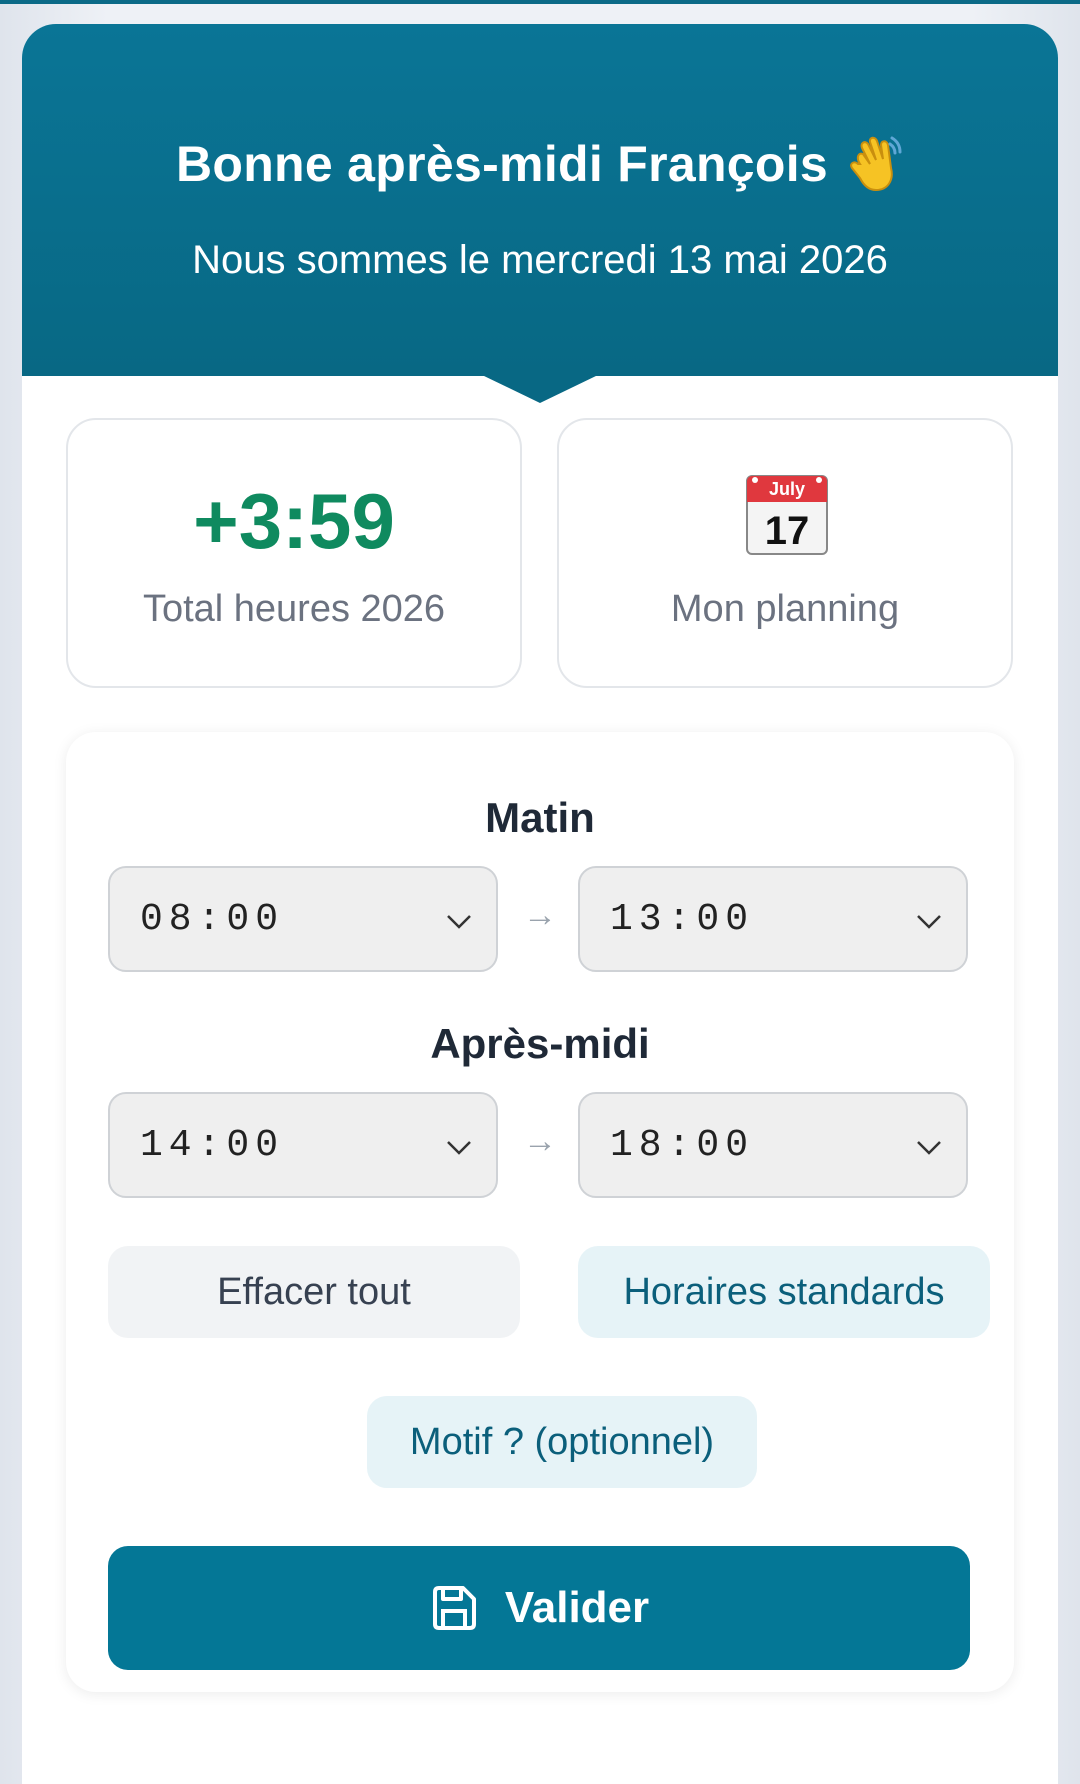 The height and width of the screenshot is (1784, 1080). I want to click on morning-end-value: 13:00, so click(682, 919).